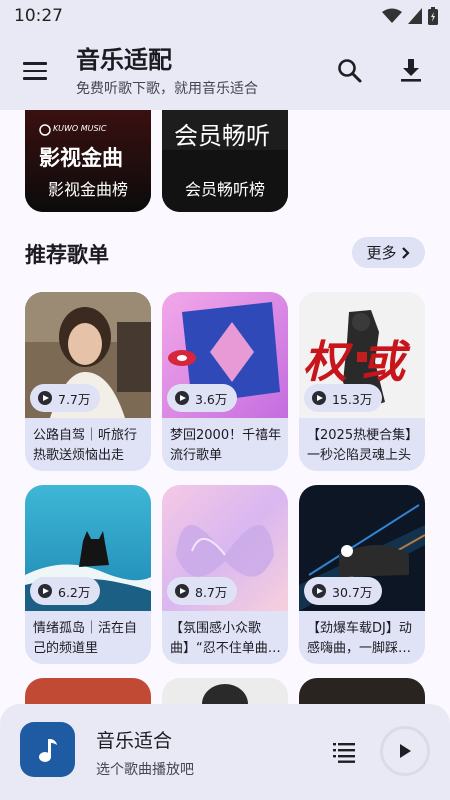 This screenshot has height=800, width=450. Describe the element at coordinates (74, 399) in the screenshot. I see `play-count: 7.7万` at that location.